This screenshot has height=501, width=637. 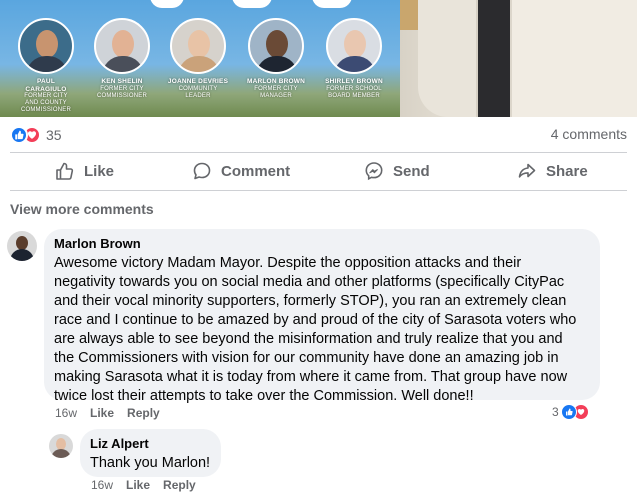 I want to click on comment-author: Liz Alpert, so click(x=150, y=444).